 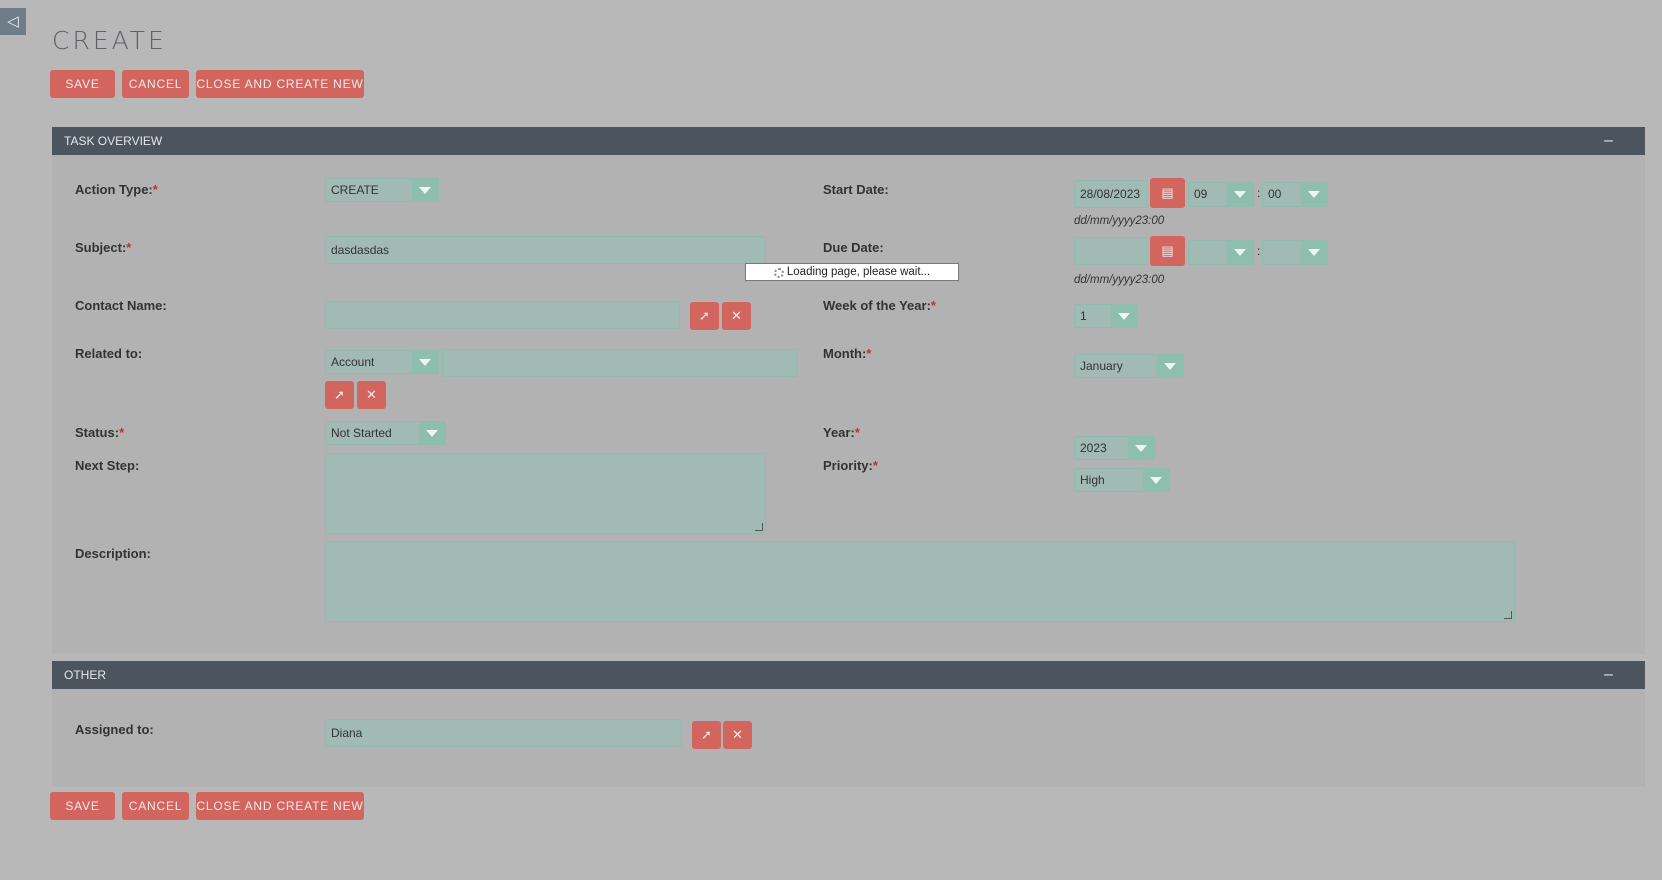 I want to click on month-value: January, so click(x=1101, y=366).